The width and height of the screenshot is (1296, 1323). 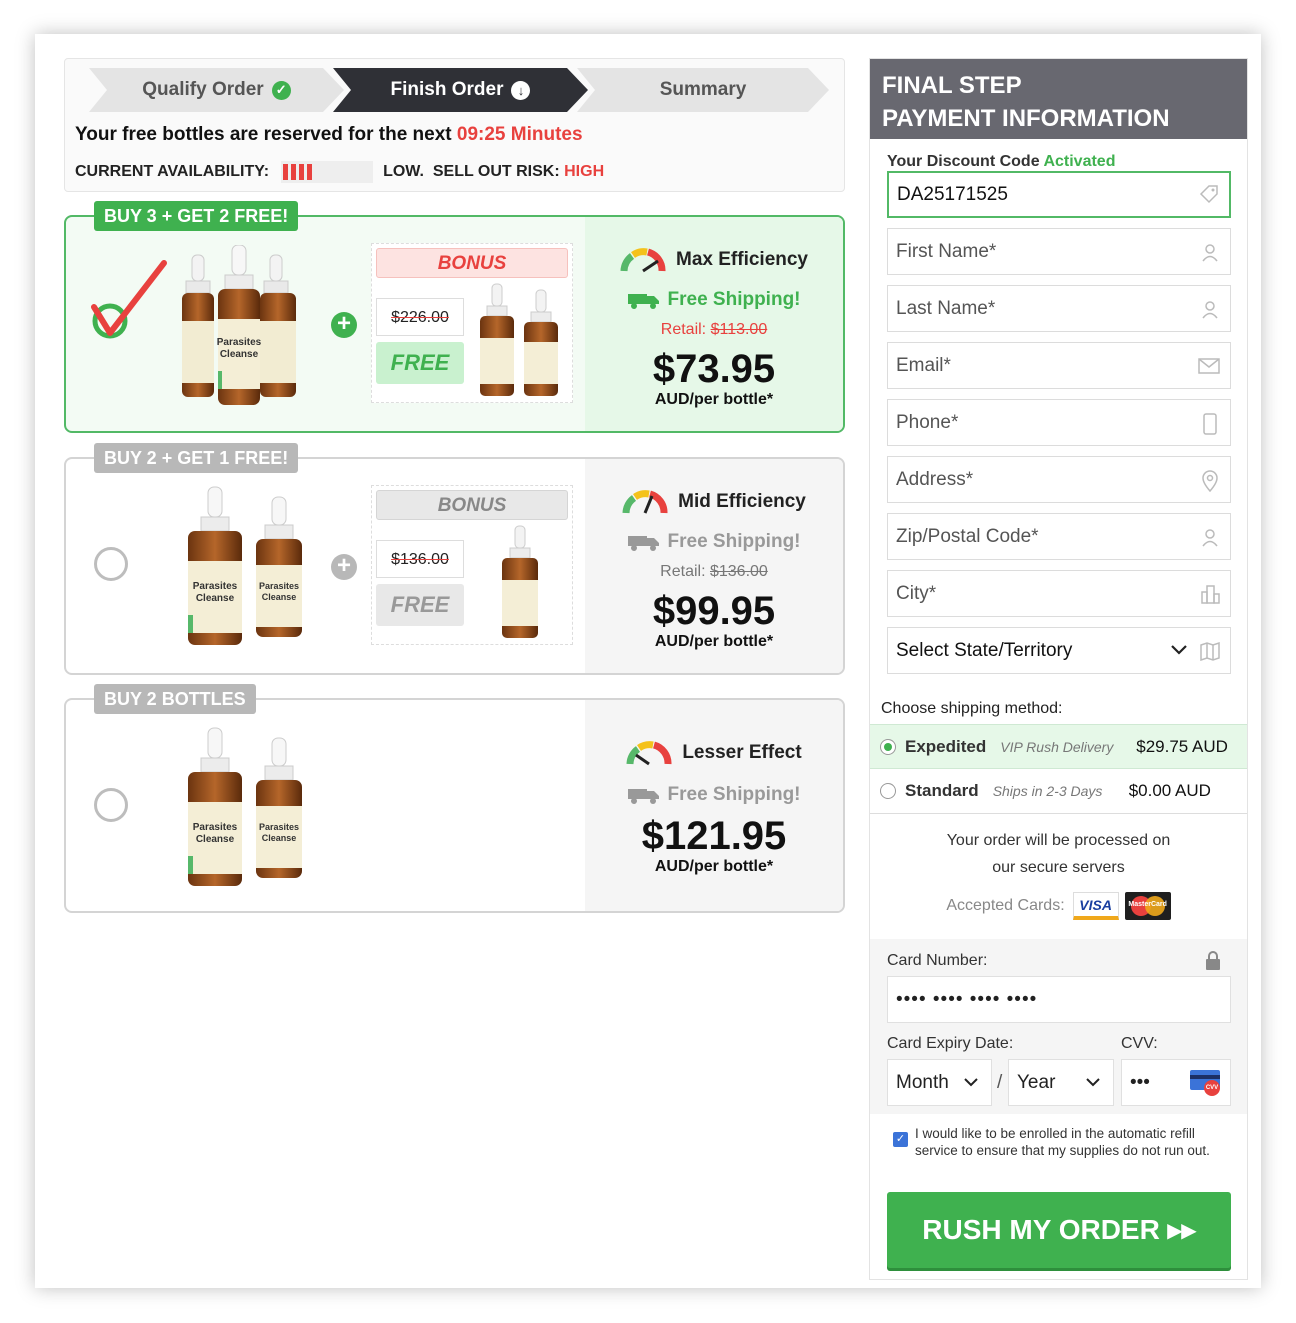 What do you see at coordinates (1208, 194) in the screenshot?
I see `tag-icon` at bounding box center [1208, 194].